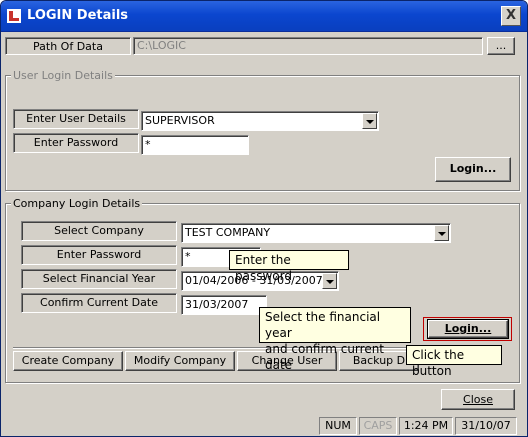 The height and width of the screenshot is (437, 528). I want to click on caps-indicator: CAPS, so click(378, 426).